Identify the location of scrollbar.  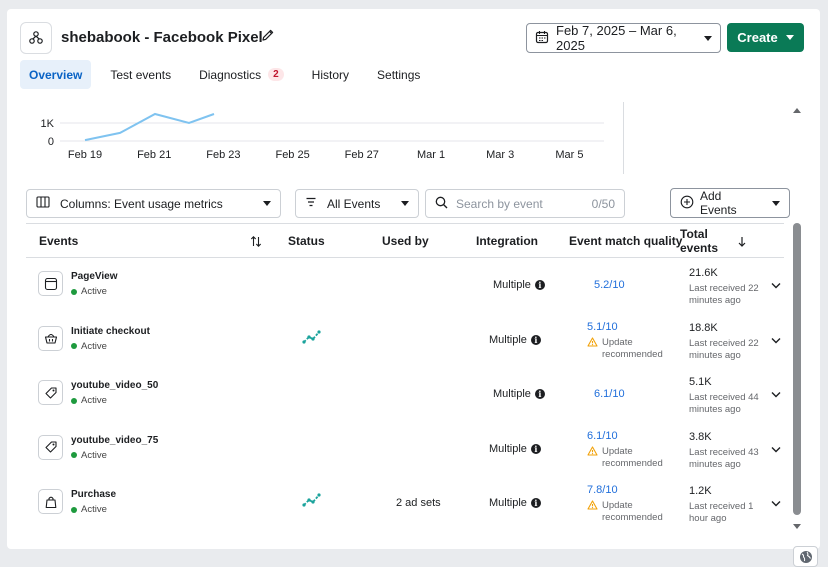
(797, 320).